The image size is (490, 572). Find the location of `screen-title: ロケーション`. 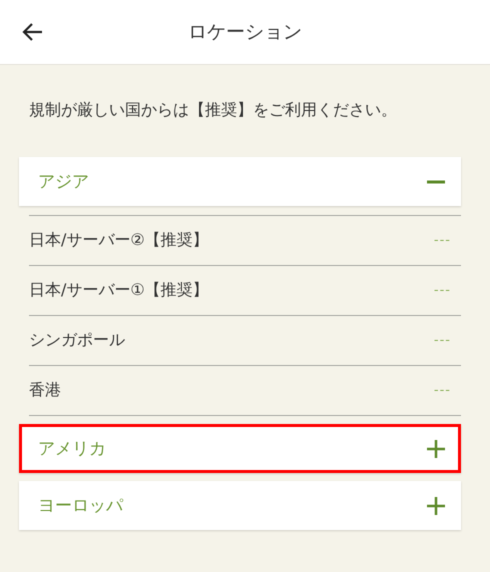

screen-title: ロケーション is located at coordinates (245, 32).